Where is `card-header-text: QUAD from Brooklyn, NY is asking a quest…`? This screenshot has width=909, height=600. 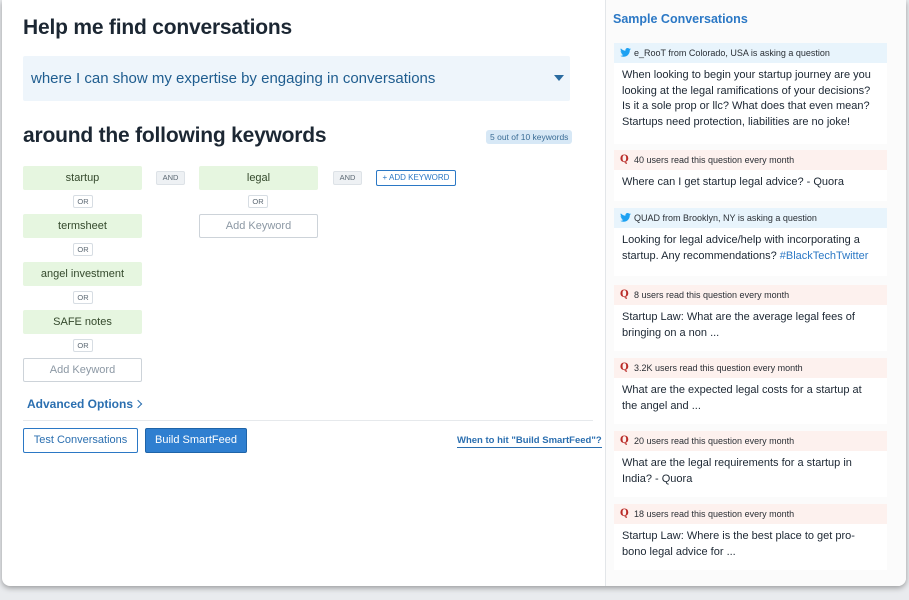
card-header-text: QUAD from Brooklyn, NY is asking a quest… is located at coordinates (725, 218).